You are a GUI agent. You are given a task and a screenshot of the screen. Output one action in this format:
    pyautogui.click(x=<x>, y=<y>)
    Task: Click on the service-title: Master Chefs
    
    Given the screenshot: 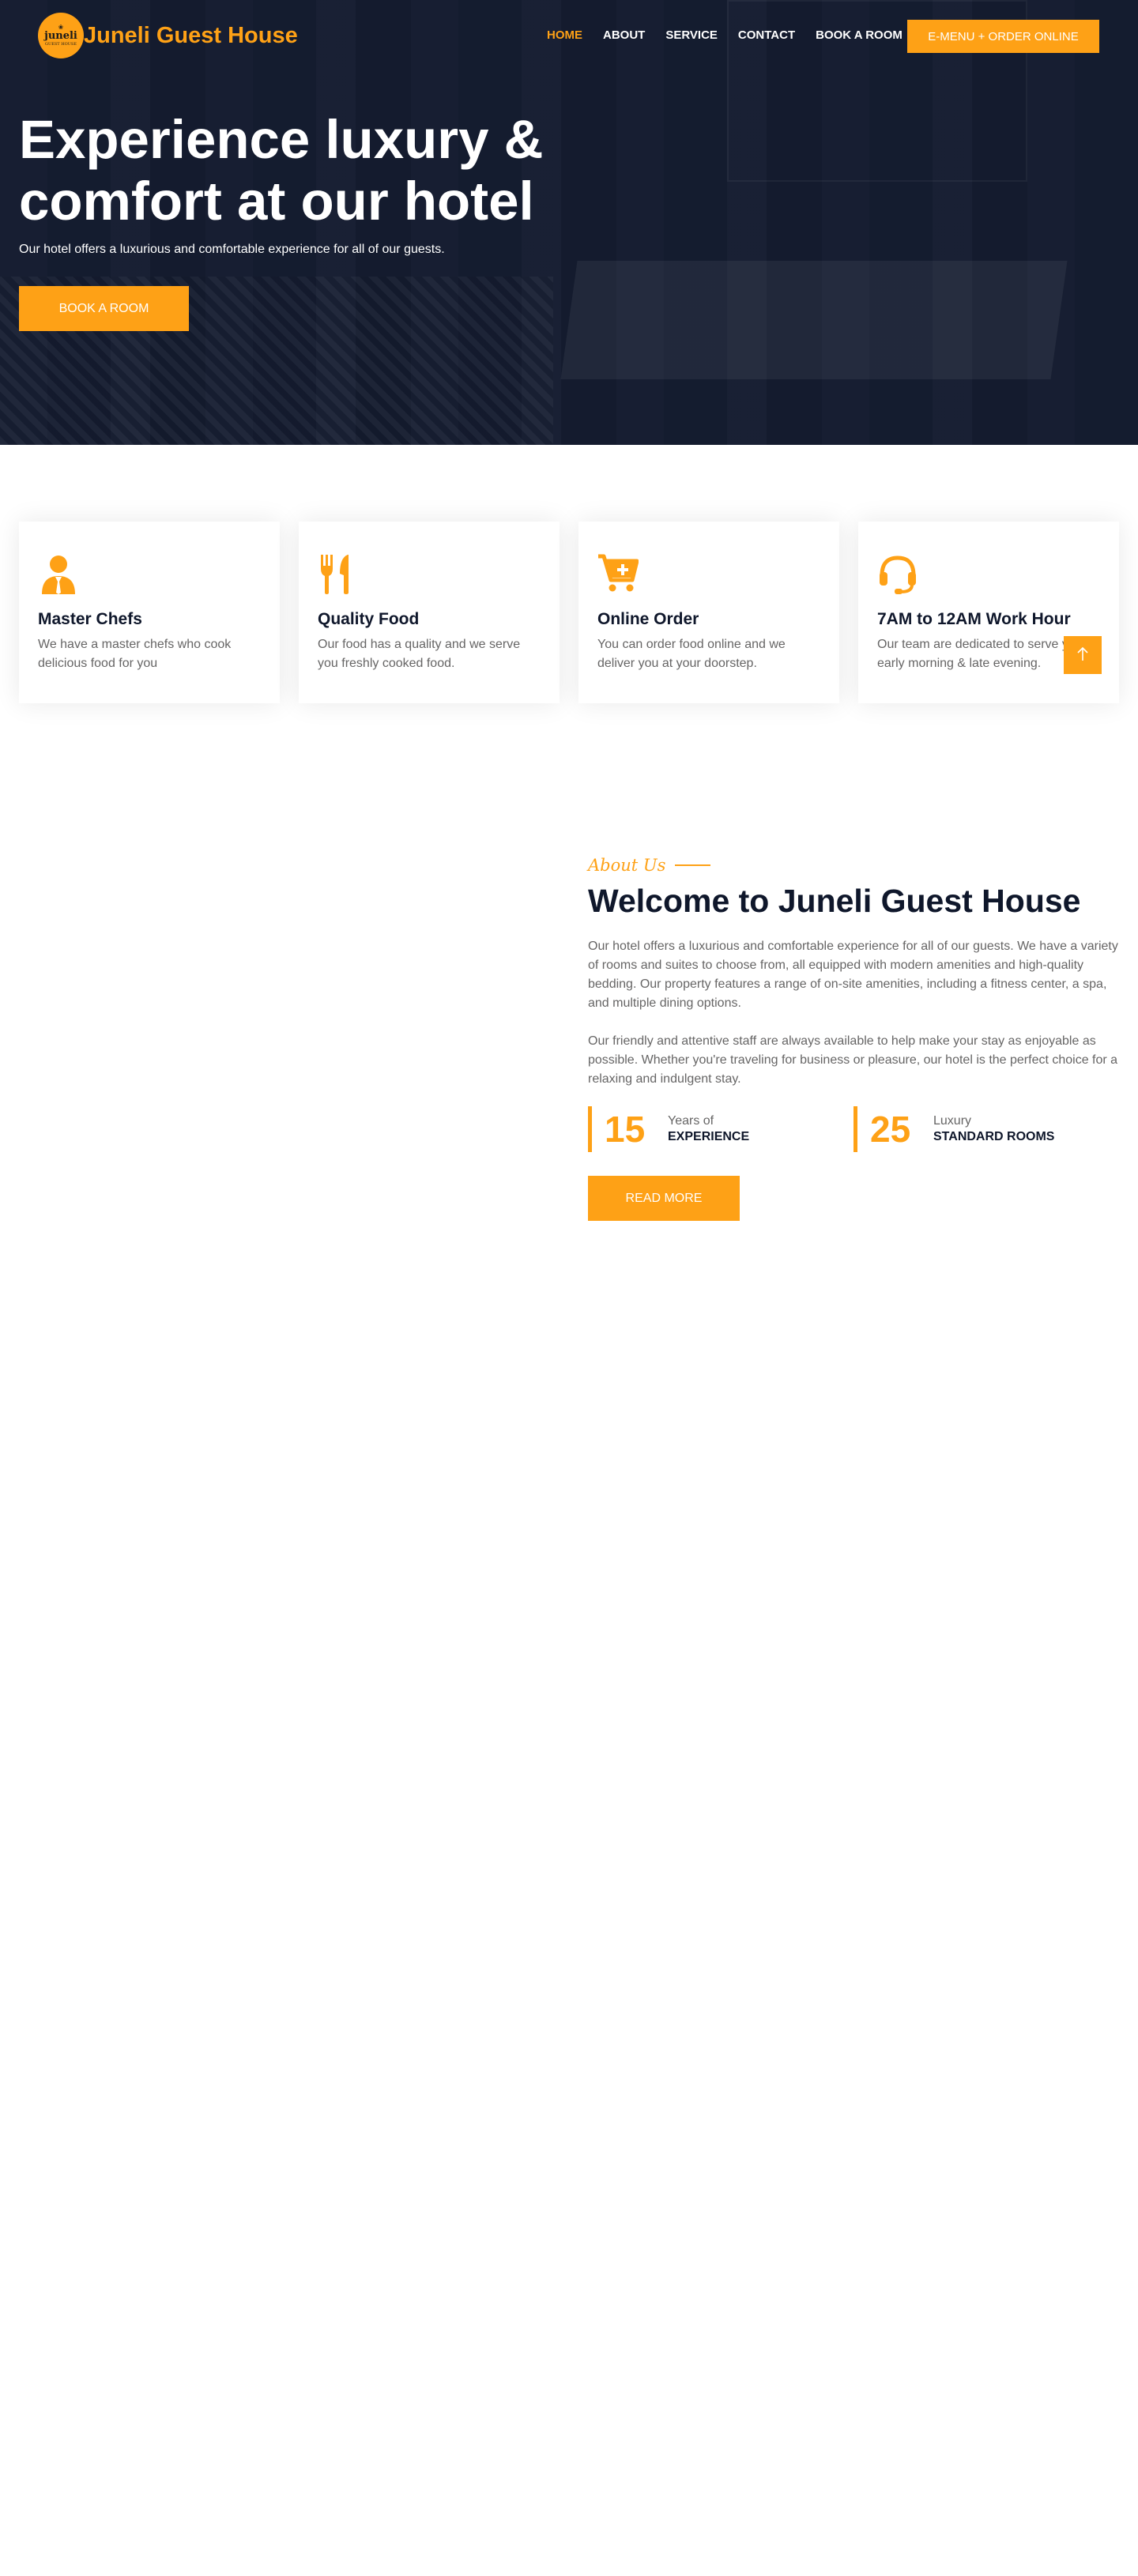 What is the action you would take?
    pyautogui.click(x=90, y=619)
    